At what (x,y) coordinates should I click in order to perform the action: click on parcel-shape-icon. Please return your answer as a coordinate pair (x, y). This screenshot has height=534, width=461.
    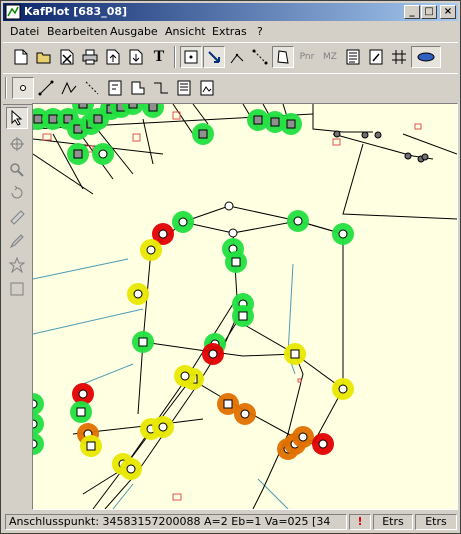
    Looking at the image, I should click on (283, 57).